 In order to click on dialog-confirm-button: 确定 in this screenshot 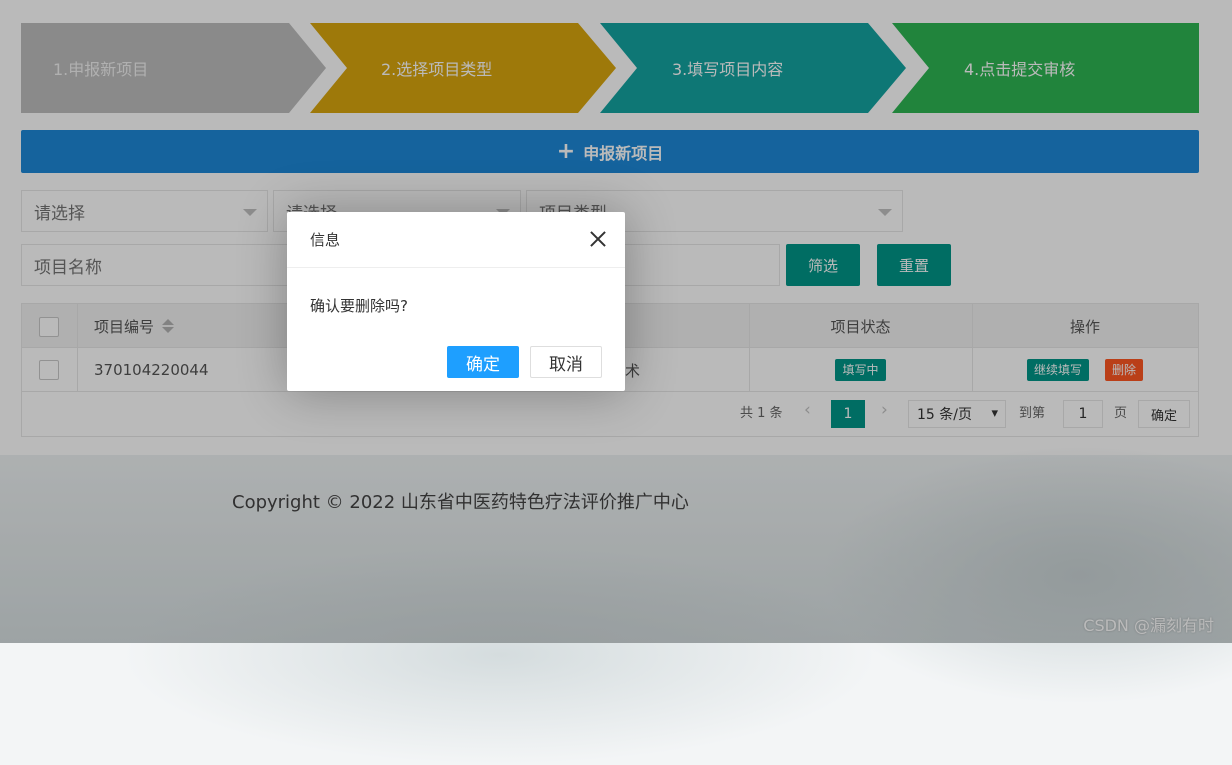, I will do `click(483, 362)`.